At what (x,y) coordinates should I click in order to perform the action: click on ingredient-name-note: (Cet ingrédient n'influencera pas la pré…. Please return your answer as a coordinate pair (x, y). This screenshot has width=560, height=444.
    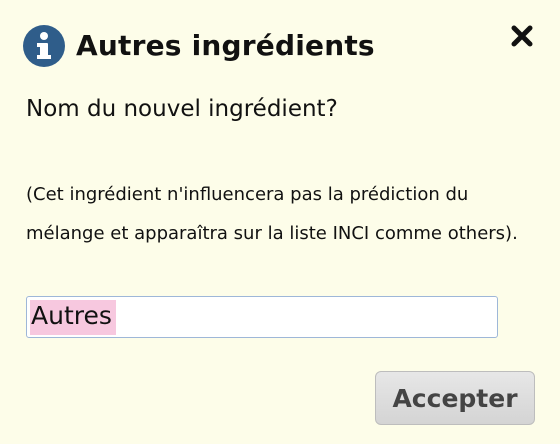
    Looking at the image, I should click on (272, 214).